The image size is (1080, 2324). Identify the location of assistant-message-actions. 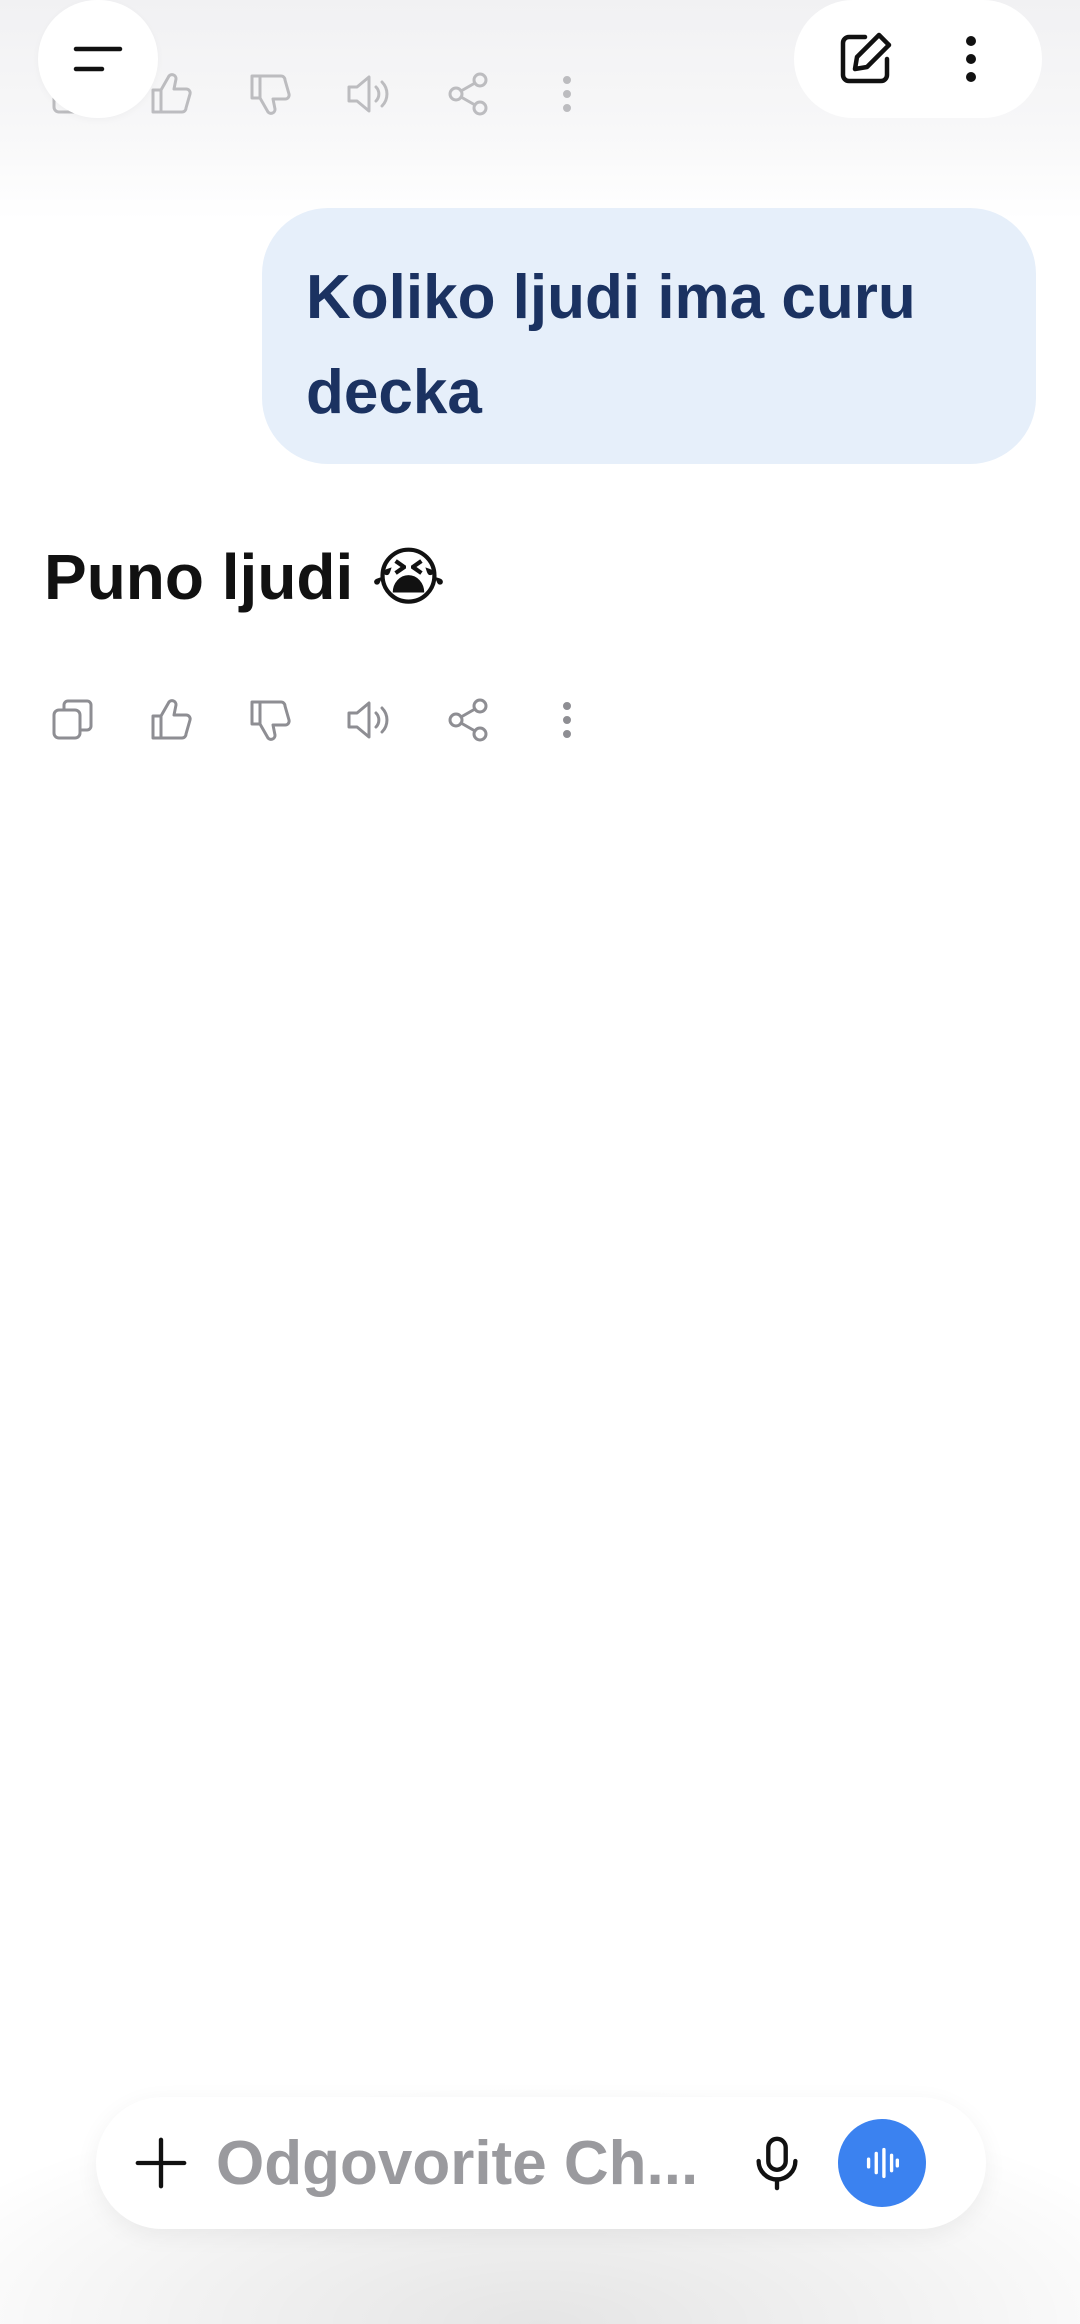
(339, 720).